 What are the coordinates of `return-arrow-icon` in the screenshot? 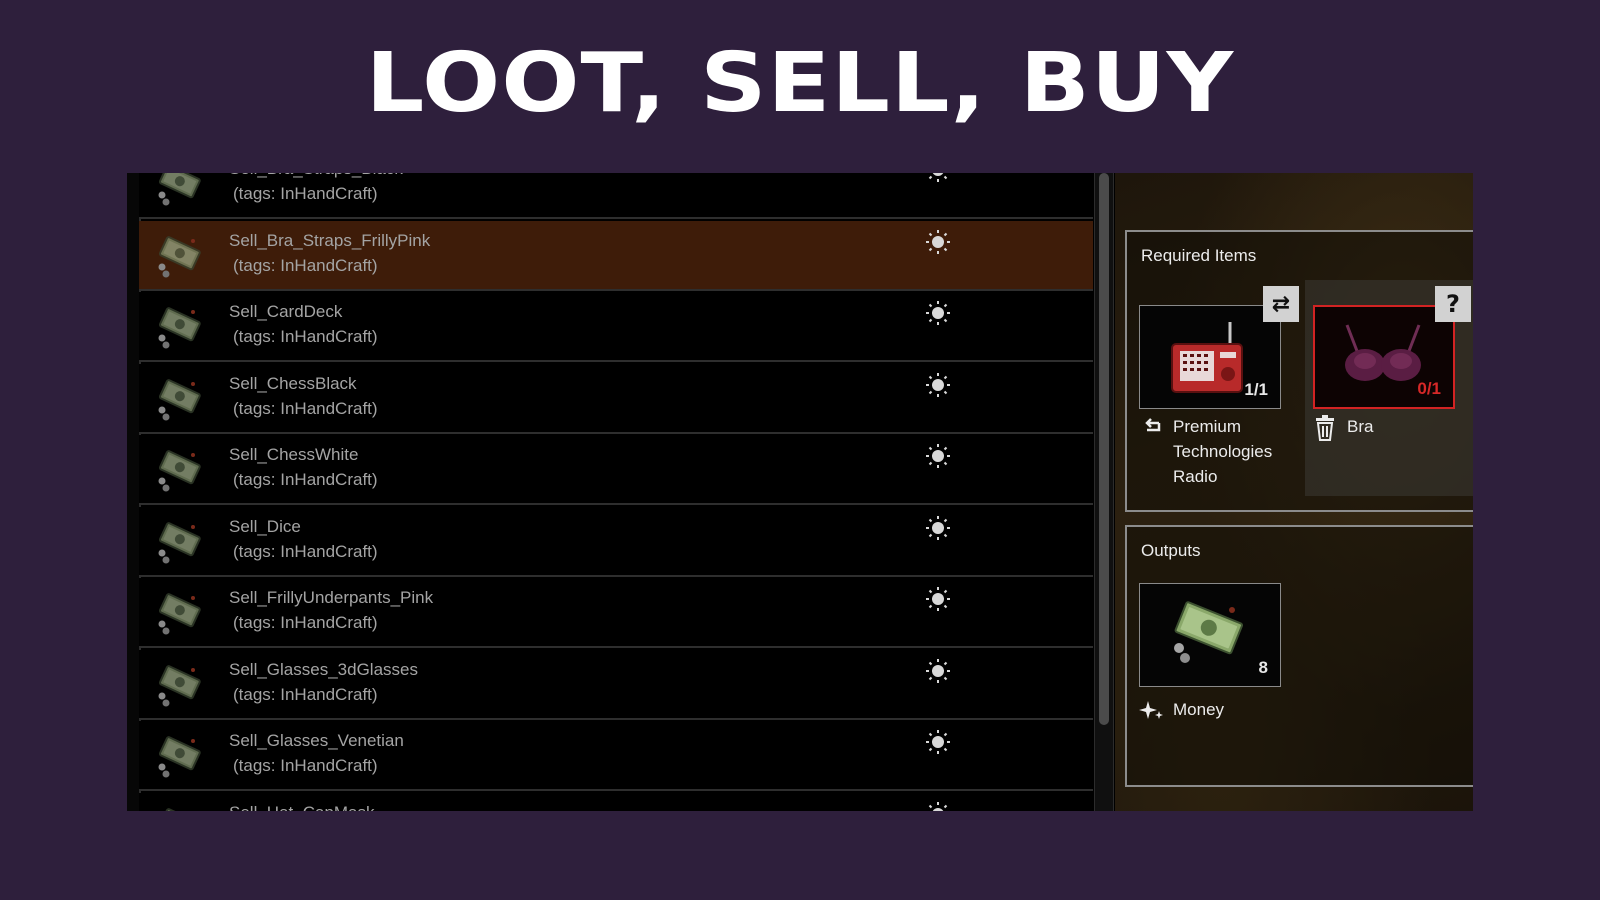 It's located at (1153, 425).